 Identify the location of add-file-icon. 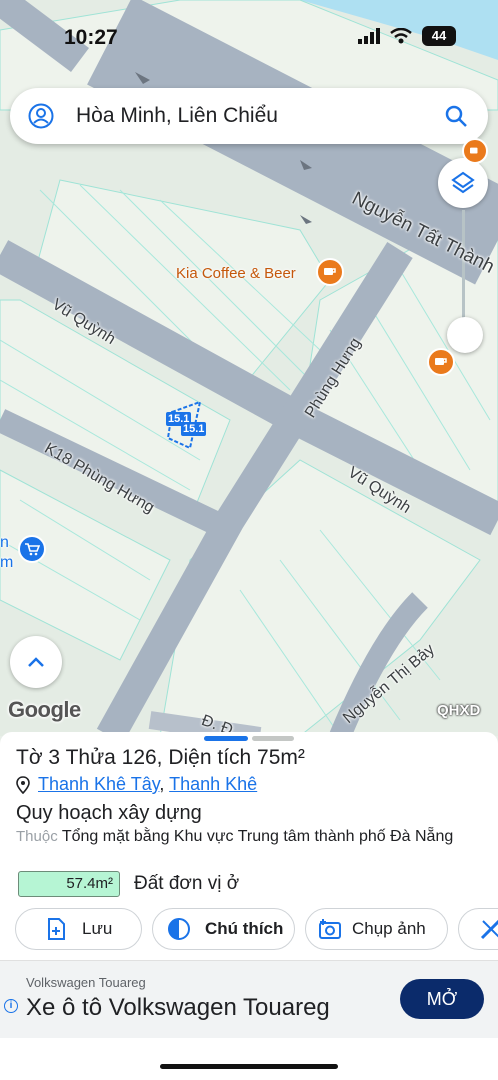
(56, 929).